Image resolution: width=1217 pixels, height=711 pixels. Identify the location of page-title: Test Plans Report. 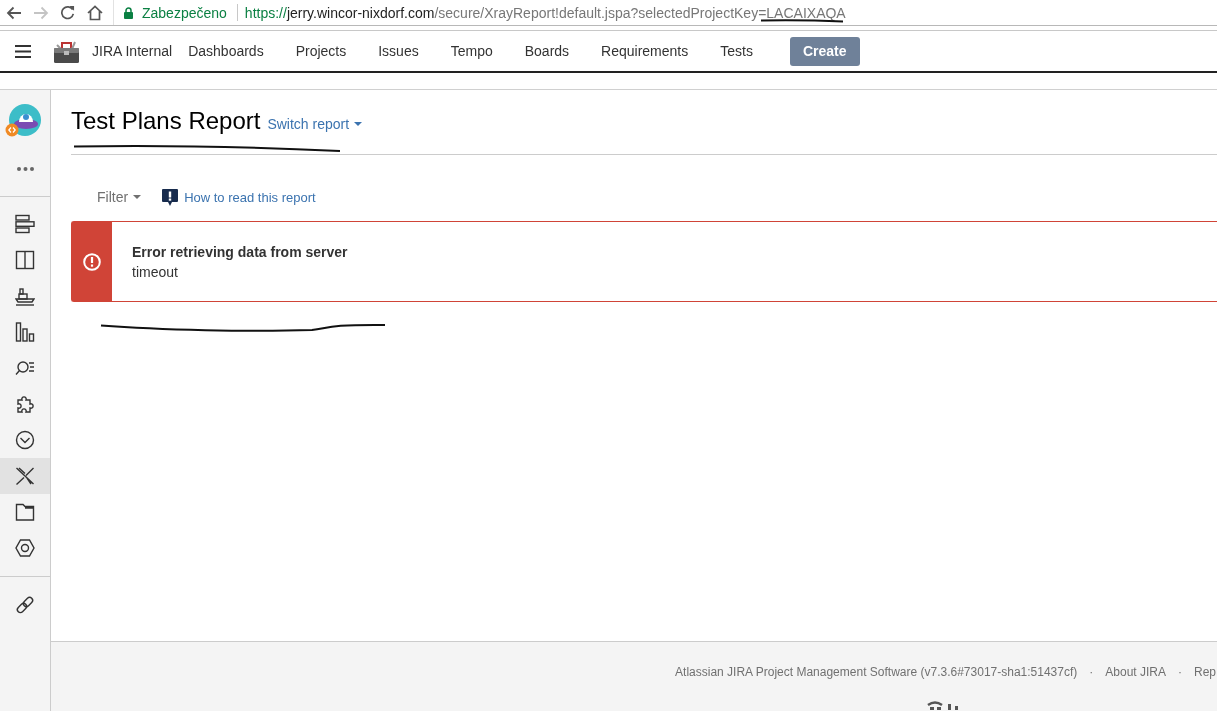
(166, 121).